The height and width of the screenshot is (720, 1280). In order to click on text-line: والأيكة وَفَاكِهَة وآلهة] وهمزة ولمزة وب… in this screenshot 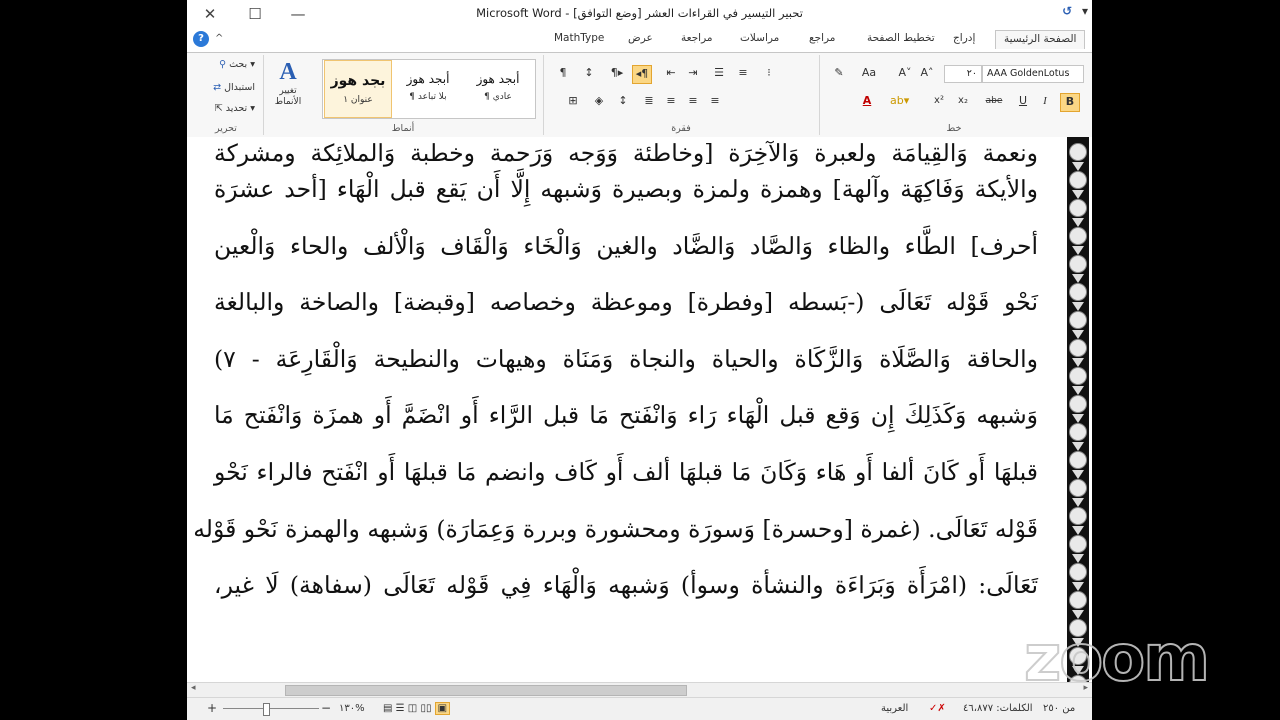, I will do `click(626, 189)`.